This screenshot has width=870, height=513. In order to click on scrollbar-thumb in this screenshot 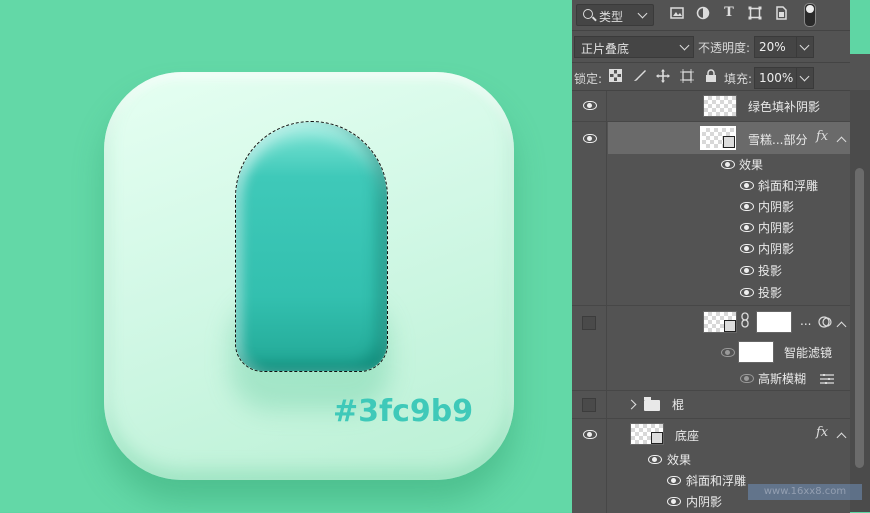, I will do `click(859, 318)`.